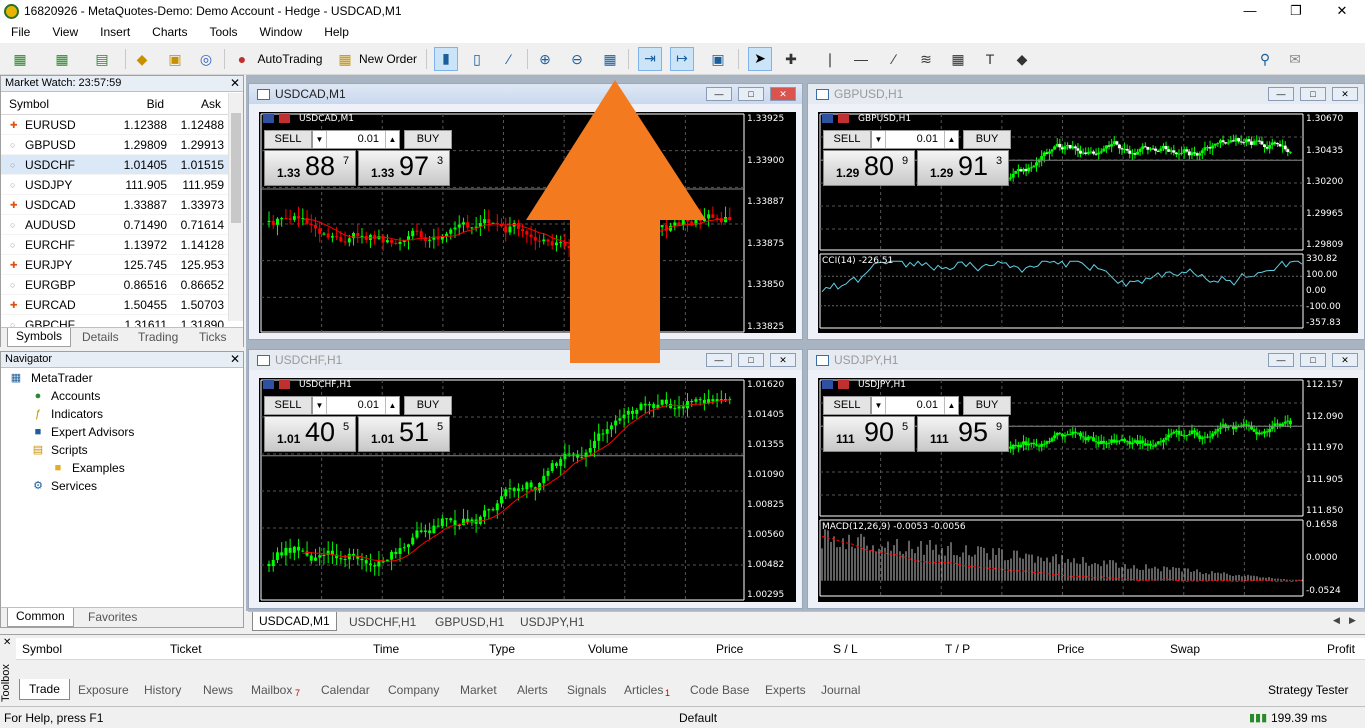  Describe the element at coordinates (1070, 649) in the screenshot. I see `col-price2: Price` at that location.